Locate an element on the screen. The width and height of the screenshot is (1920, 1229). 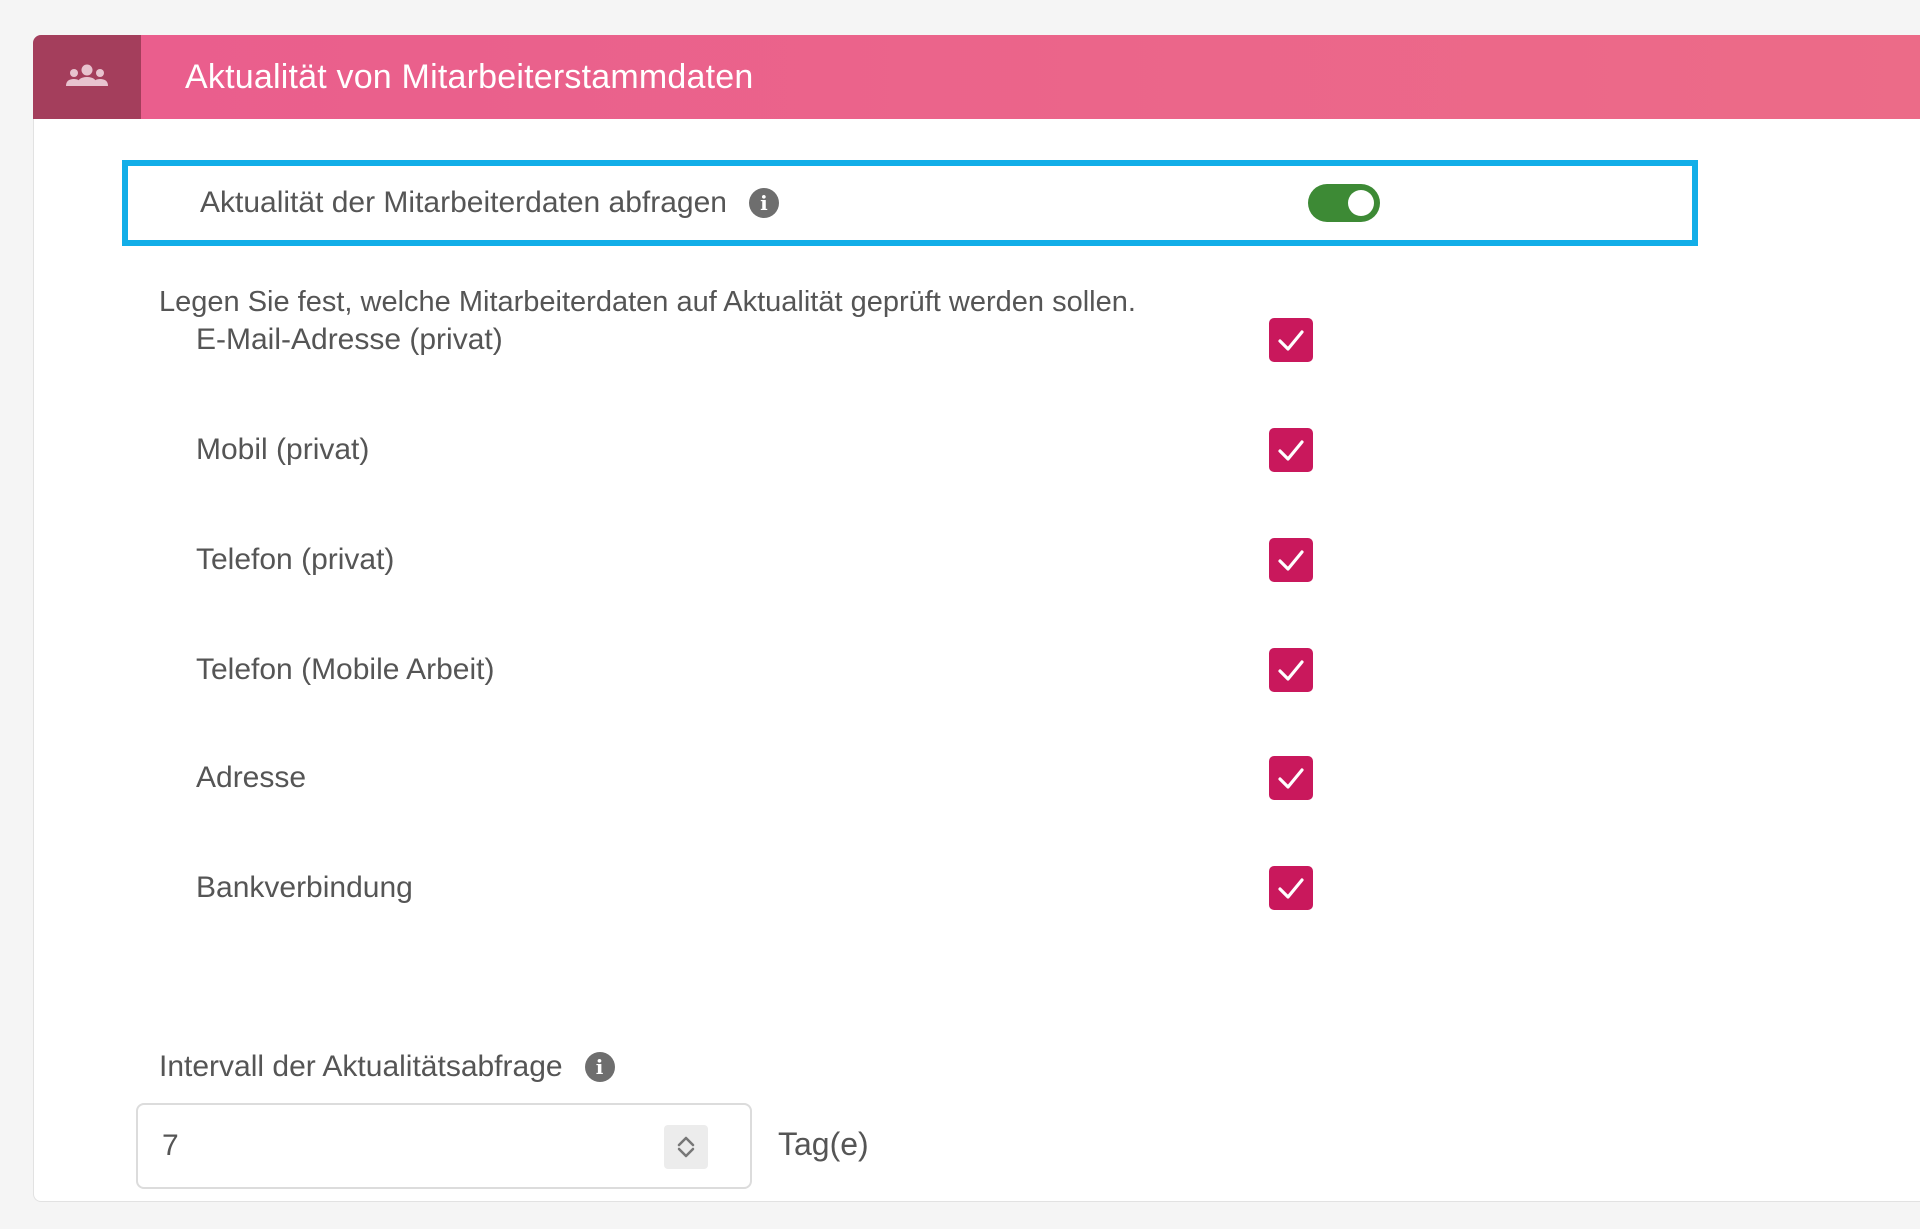
field-label: Adresse is located at coordinates (251, 777).